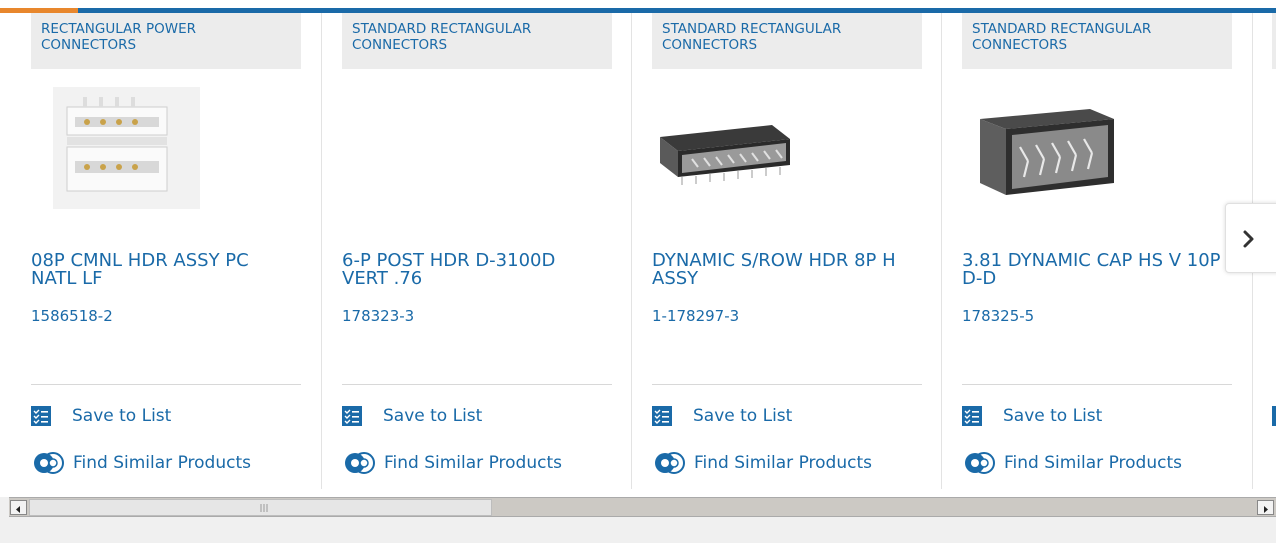 The width and height of the screenshot is (1276, 543). I want to click on next-card-save-icon-peek, so click(1274, 416).